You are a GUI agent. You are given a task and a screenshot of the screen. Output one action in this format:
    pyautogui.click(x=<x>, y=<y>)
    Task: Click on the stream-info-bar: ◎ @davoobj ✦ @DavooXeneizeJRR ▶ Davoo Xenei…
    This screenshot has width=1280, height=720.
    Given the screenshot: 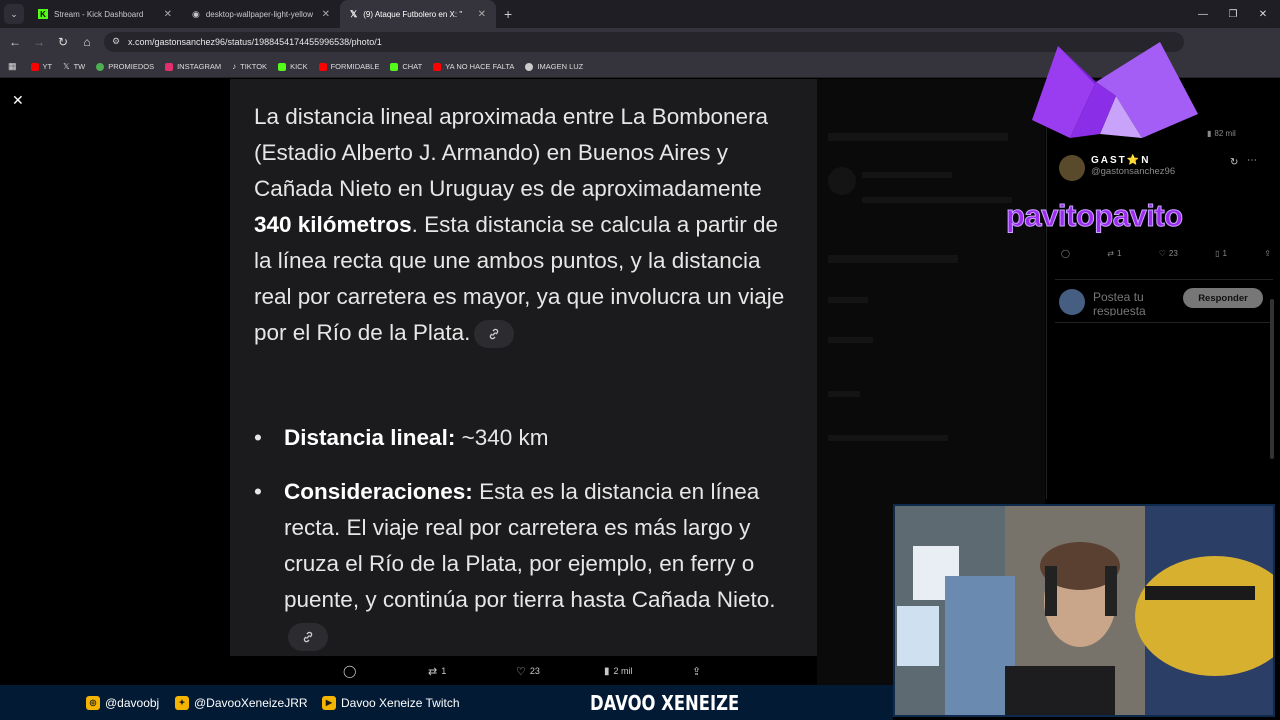 What is the action you would take?
    pyautogui.click(x=446, y=702)
    